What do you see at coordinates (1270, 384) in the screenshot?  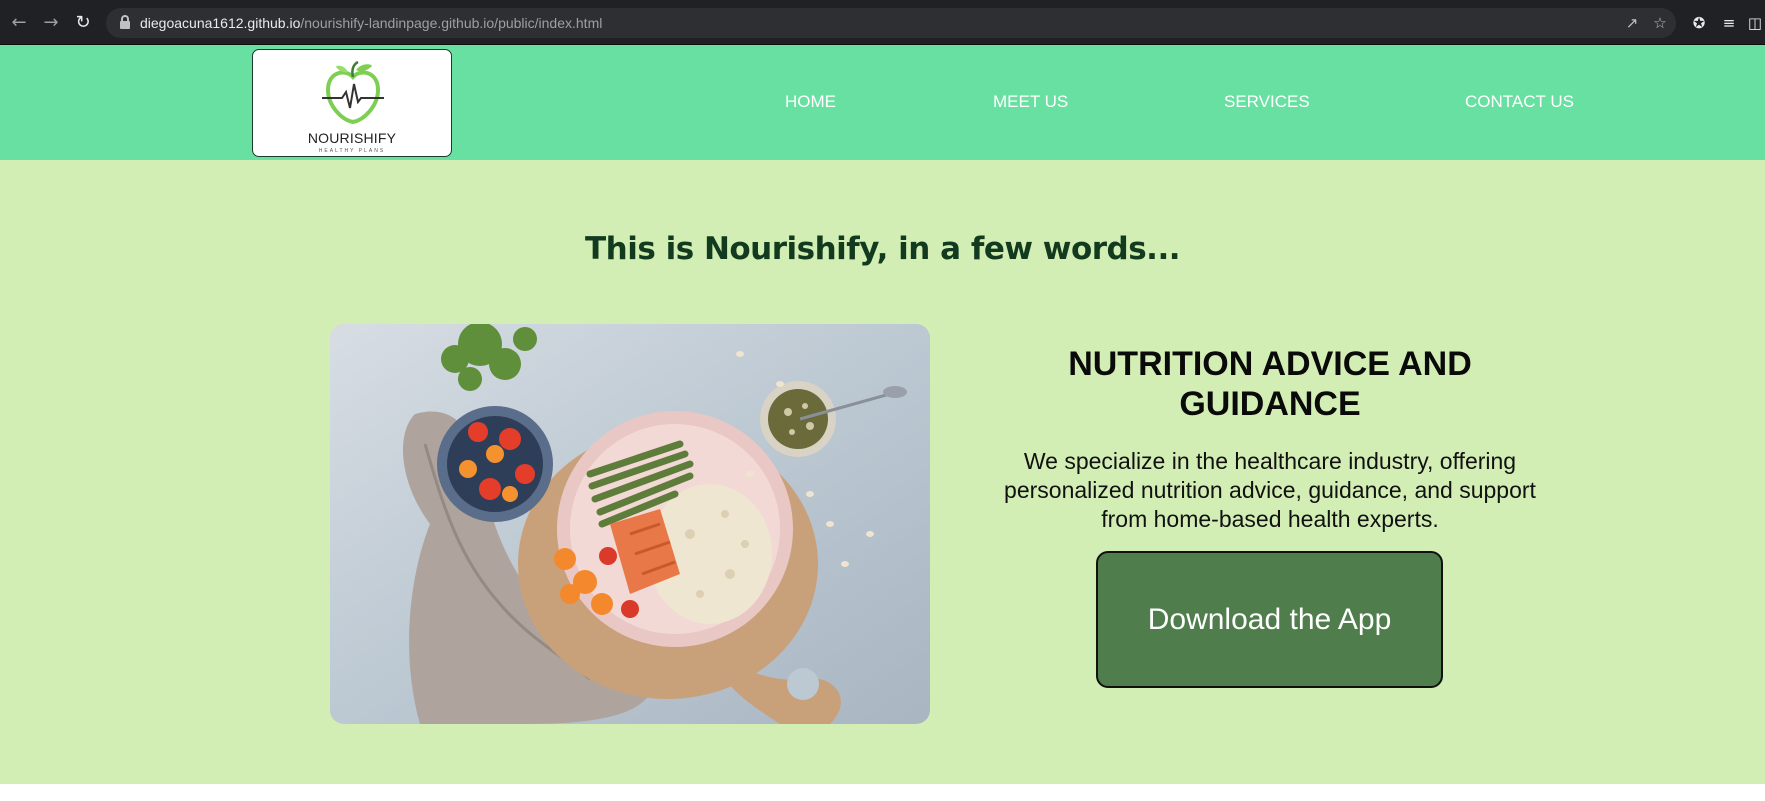 I see `feature-title: NUTRITION ADVICE AND GUIDANCE` at bounding box center [1270, 384].